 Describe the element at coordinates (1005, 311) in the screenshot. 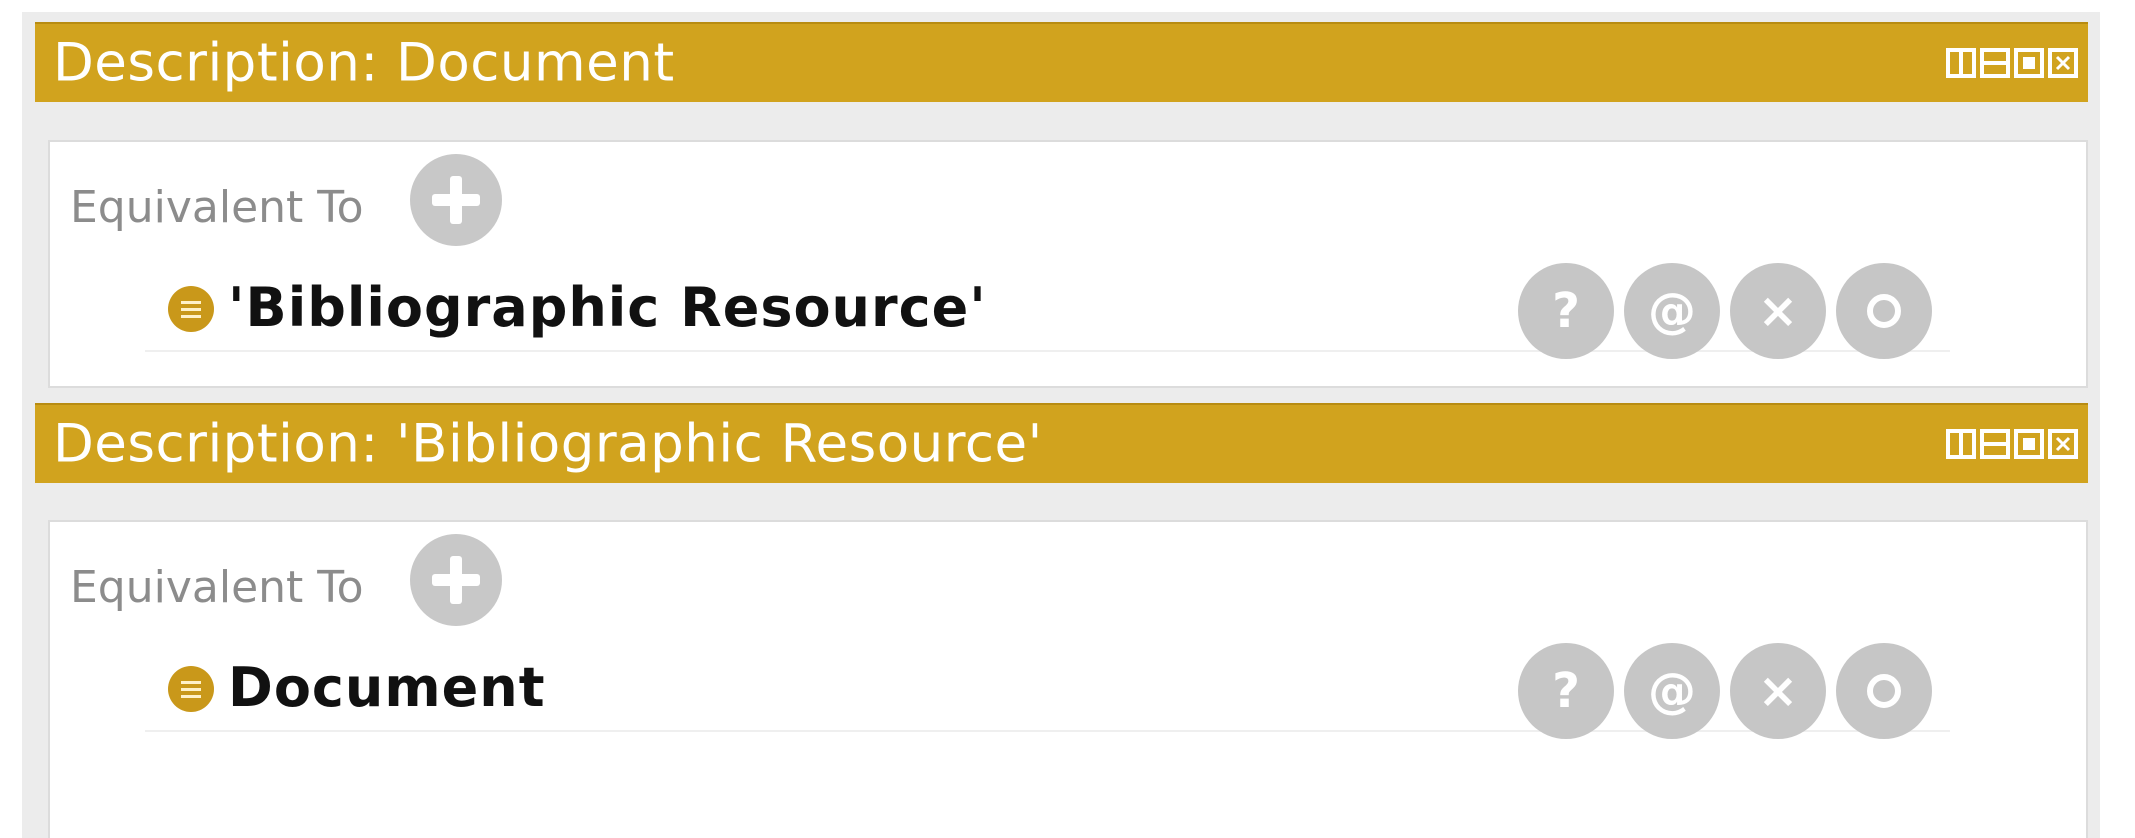

I see `list-item: 'Bibliographic Resource' ? @ ×` at that location.